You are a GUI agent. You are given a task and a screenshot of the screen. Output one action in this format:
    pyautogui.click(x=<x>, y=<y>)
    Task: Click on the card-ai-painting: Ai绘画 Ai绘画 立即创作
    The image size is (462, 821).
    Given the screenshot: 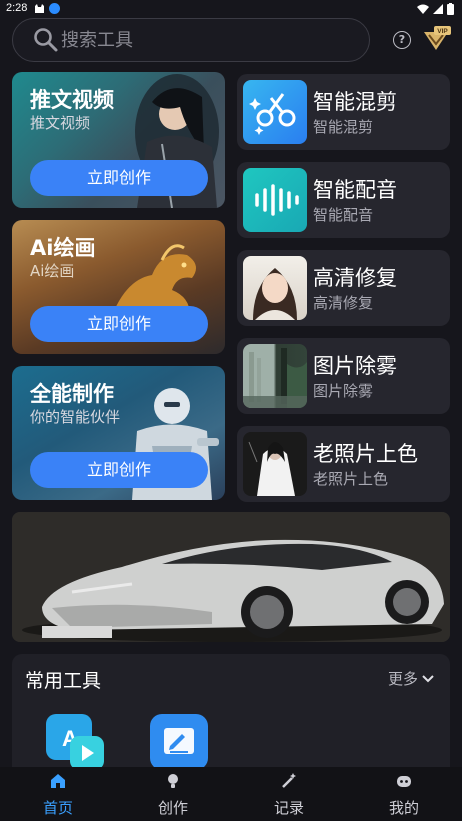 What is the action you would take?
    pyautogui.click(x=118, y=287)
    